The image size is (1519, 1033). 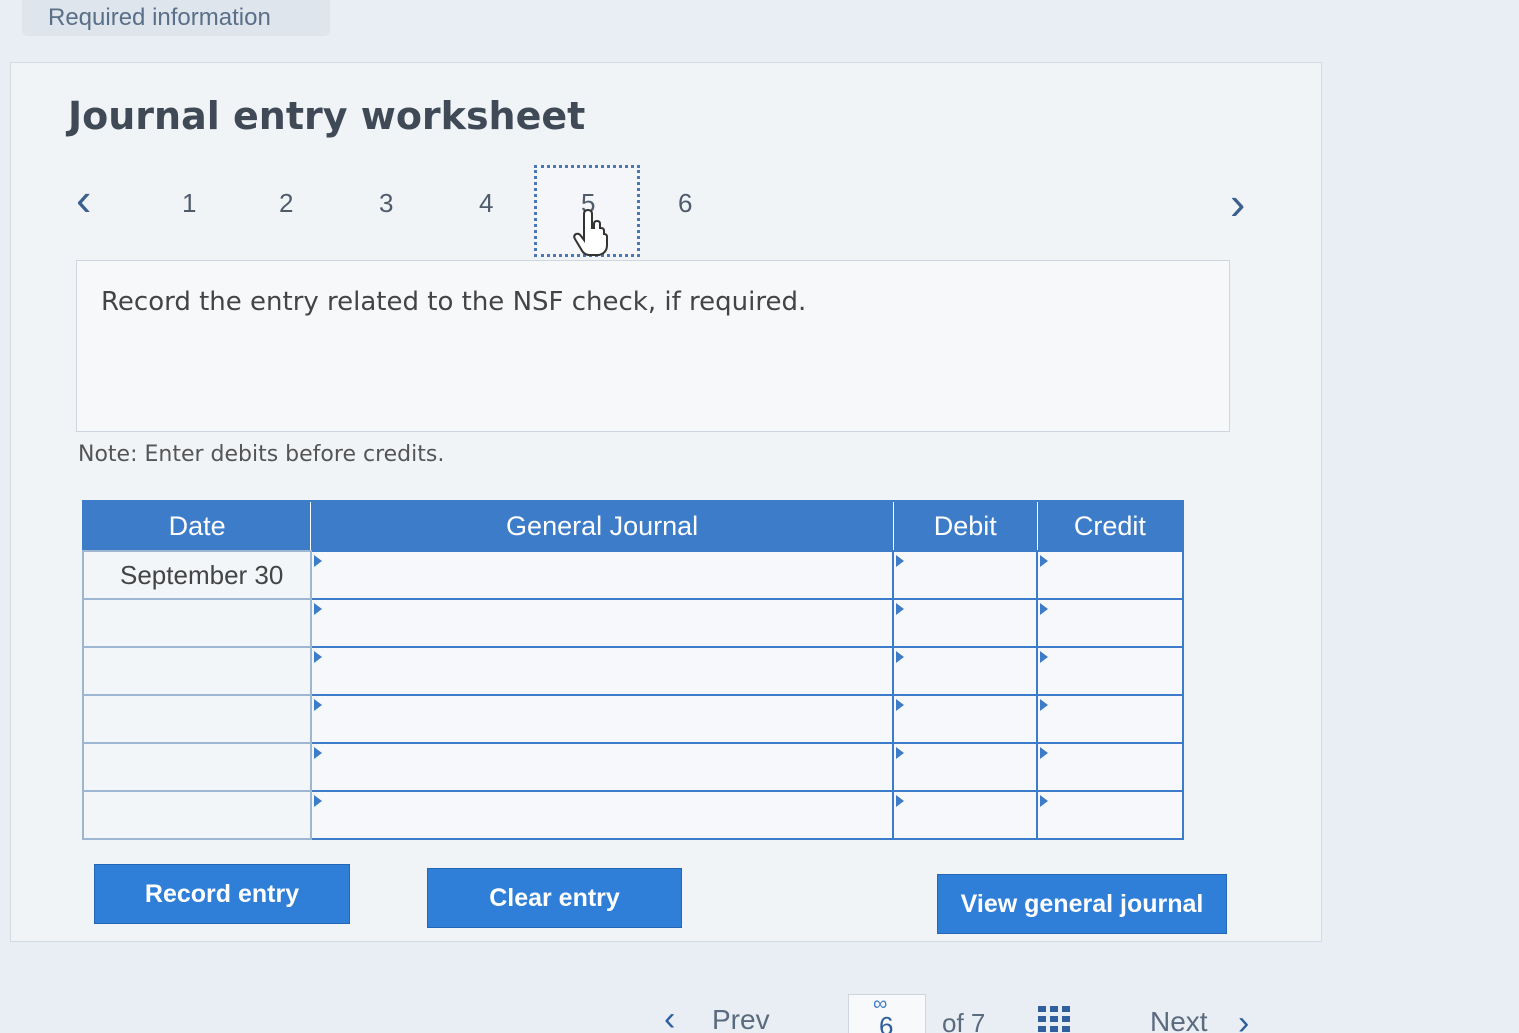 What do you see at coordinates (590, 232) in the screenshot?
I see `hand-cursor-icon` at bounding box center [590, 232].